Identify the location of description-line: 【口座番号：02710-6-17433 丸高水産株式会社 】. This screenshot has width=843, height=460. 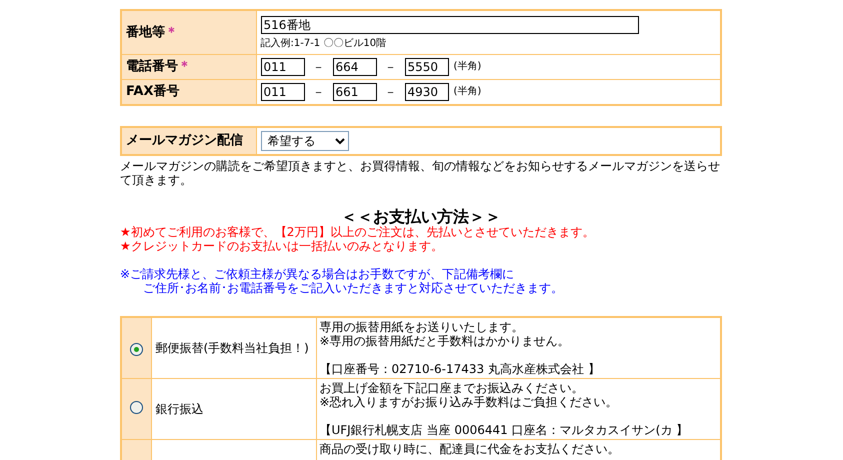
(460, 369).